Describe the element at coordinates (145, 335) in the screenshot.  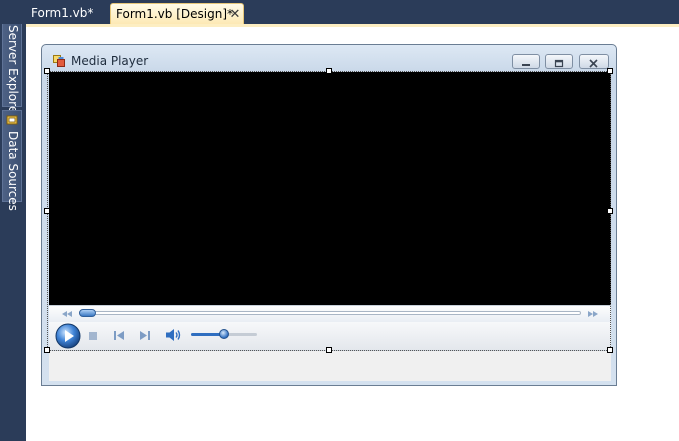
I see `next-icon` at that location.